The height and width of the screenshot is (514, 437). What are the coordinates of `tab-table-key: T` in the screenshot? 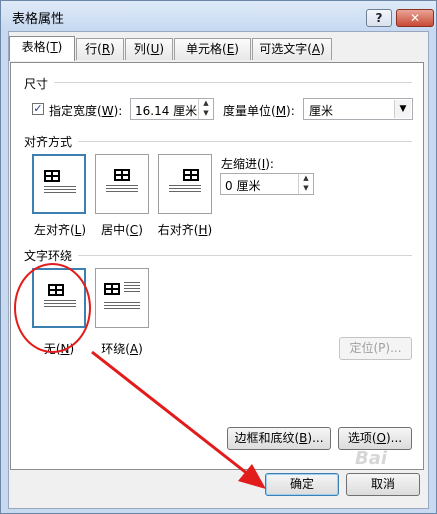 It's located at (54, 47).